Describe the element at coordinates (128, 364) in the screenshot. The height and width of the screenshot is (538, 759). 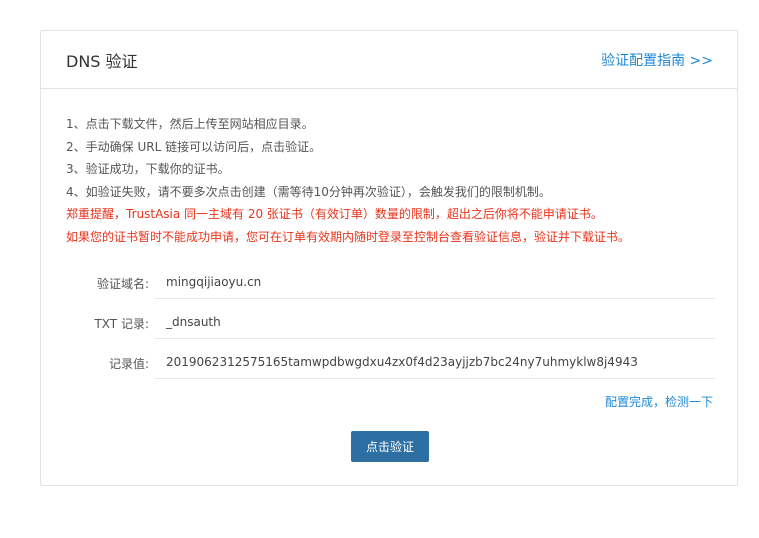
I see `record-value-label: 记录值:` at that location.